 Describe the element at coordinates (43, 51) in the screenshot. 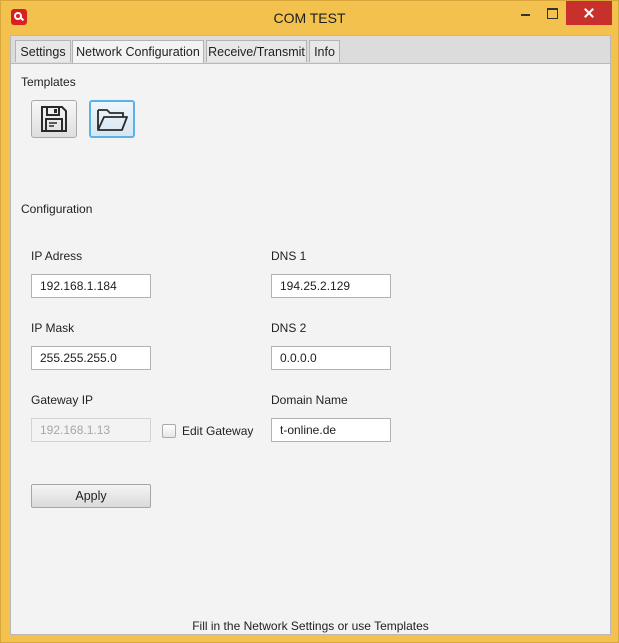

I see `tab-settings: Settings` at that location.